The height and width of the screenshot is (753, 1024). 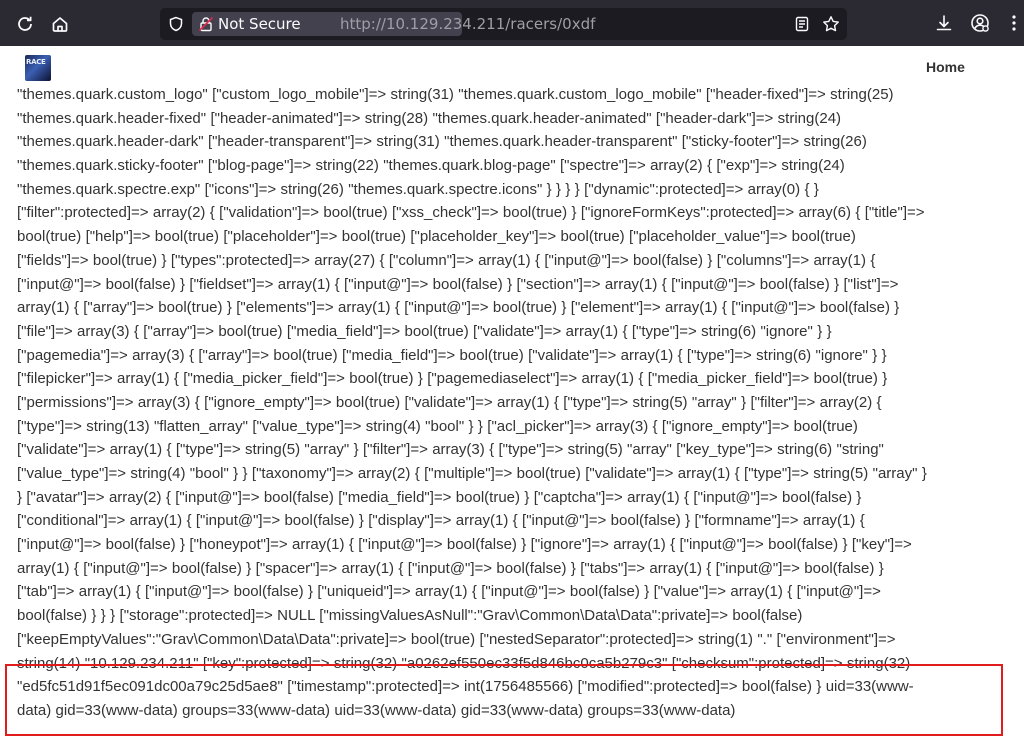 I want to click on downloads-icon, so click(x=944, y=23).